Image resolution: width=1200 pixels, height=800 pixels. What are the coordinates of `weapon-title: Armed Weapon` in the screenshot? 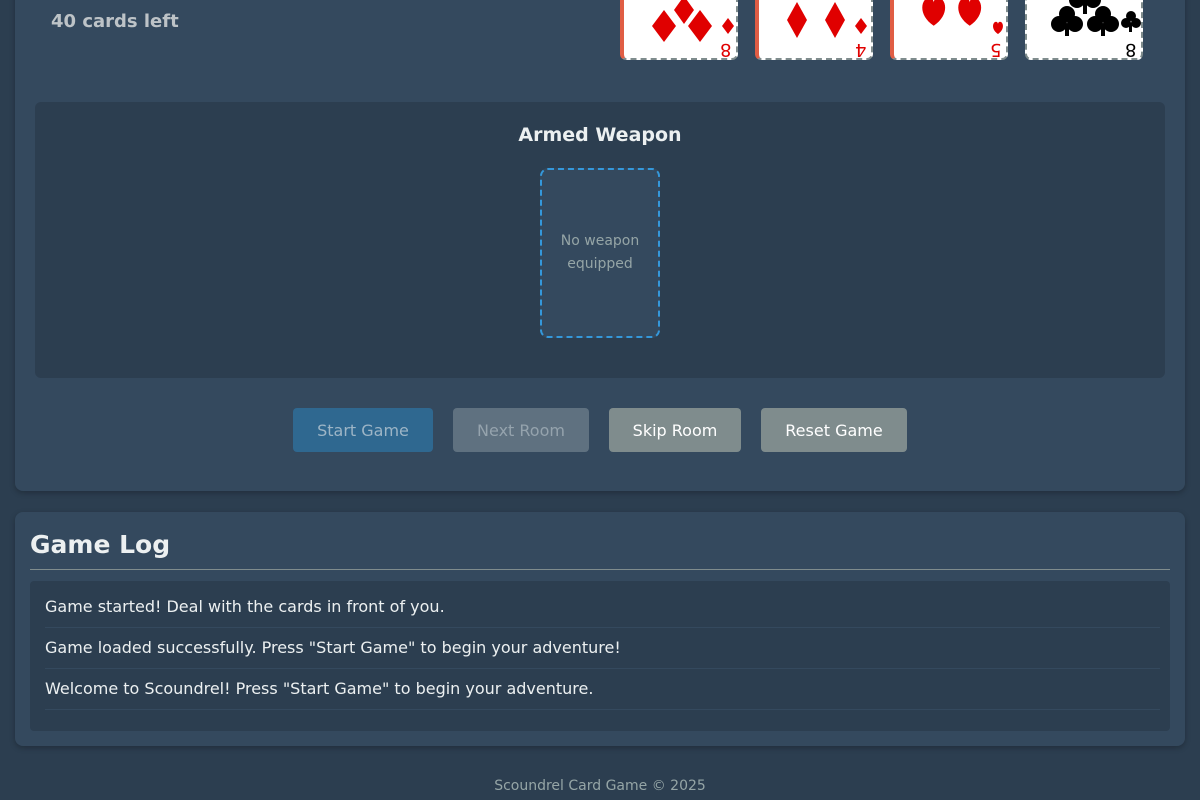 It's located at (600, 135).